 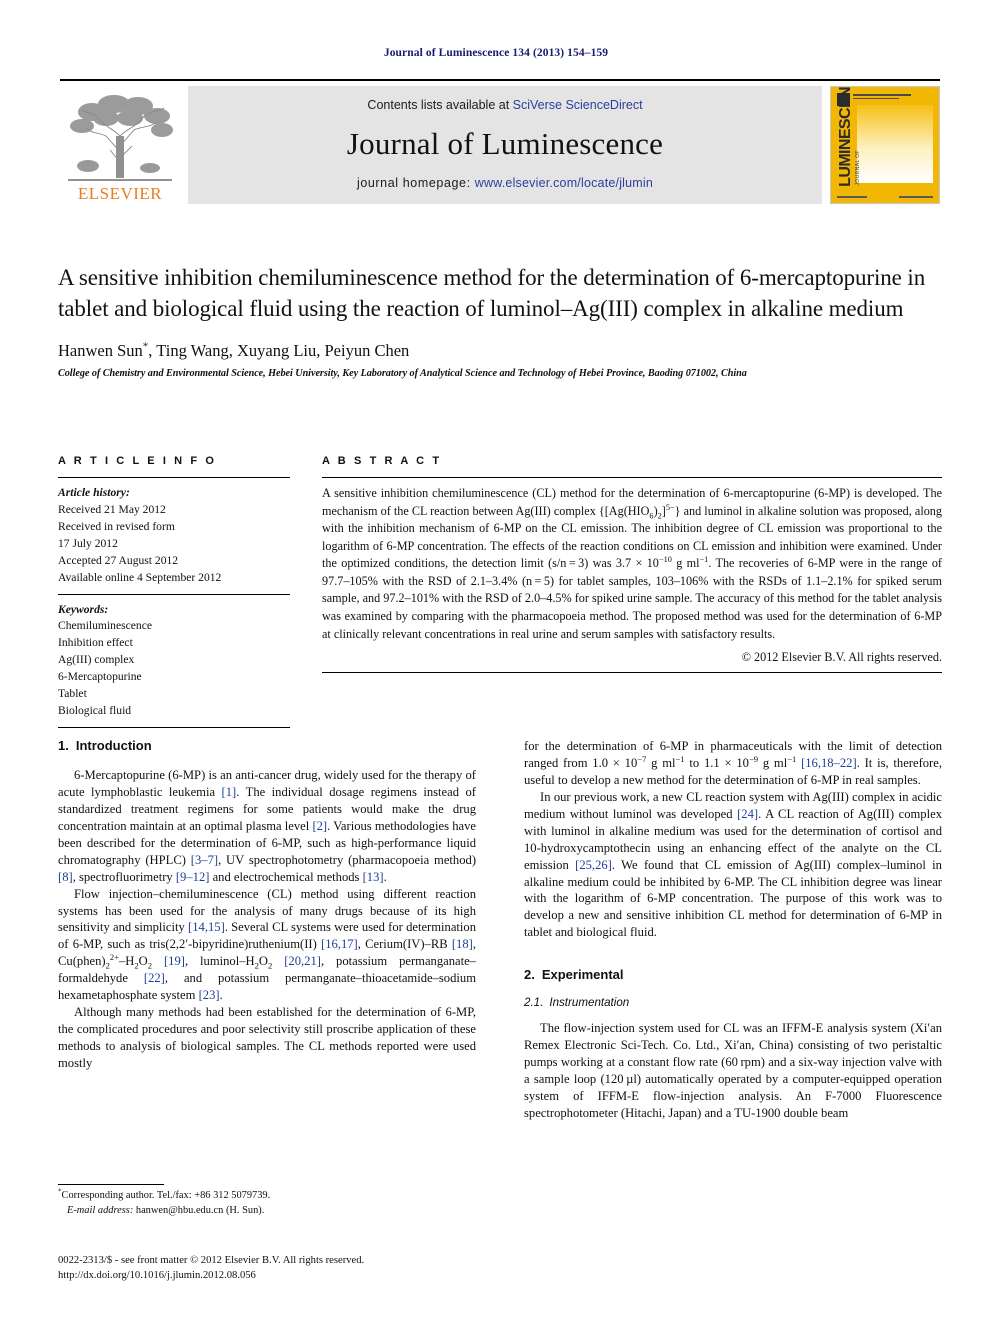 I want to click on history-line: 17 July 2012, so click(x=88, y=543).